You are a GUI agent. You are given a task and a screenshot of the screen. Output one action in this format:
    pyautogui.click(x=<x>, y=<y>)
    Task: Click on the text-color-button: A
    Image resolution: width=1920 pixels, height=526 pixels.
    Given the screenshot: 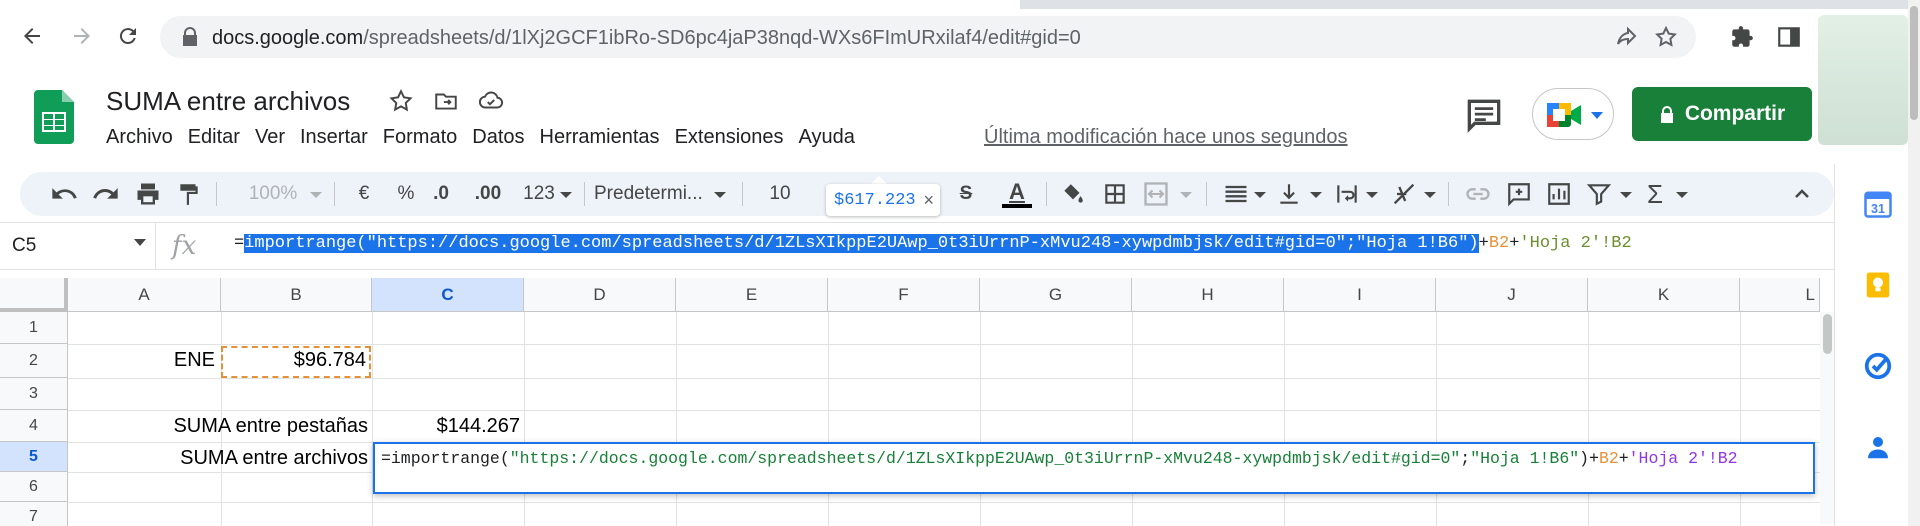 What is the action you would take?
    pyautogui.click(x=1017, y=194)
    